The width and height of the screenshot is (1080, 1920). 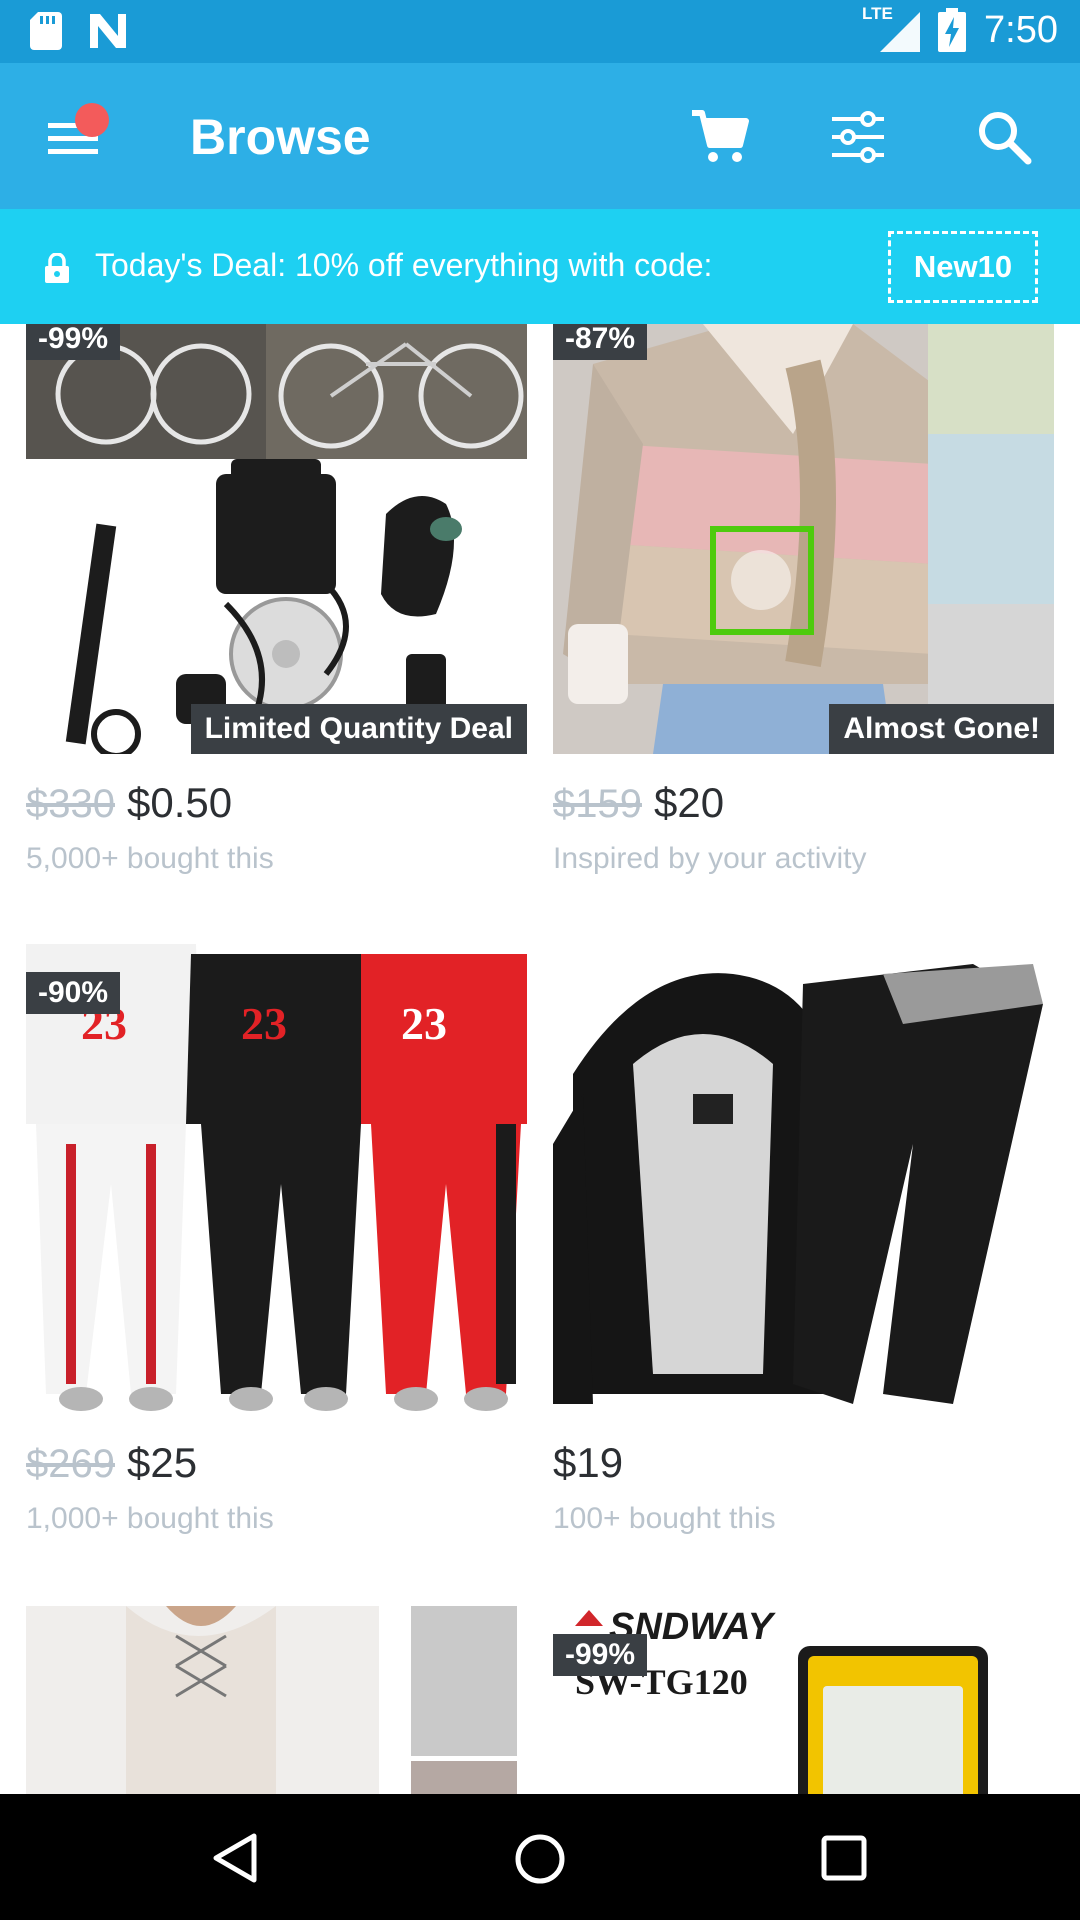 I want to click on product-card, so click(x=276, y=1700).